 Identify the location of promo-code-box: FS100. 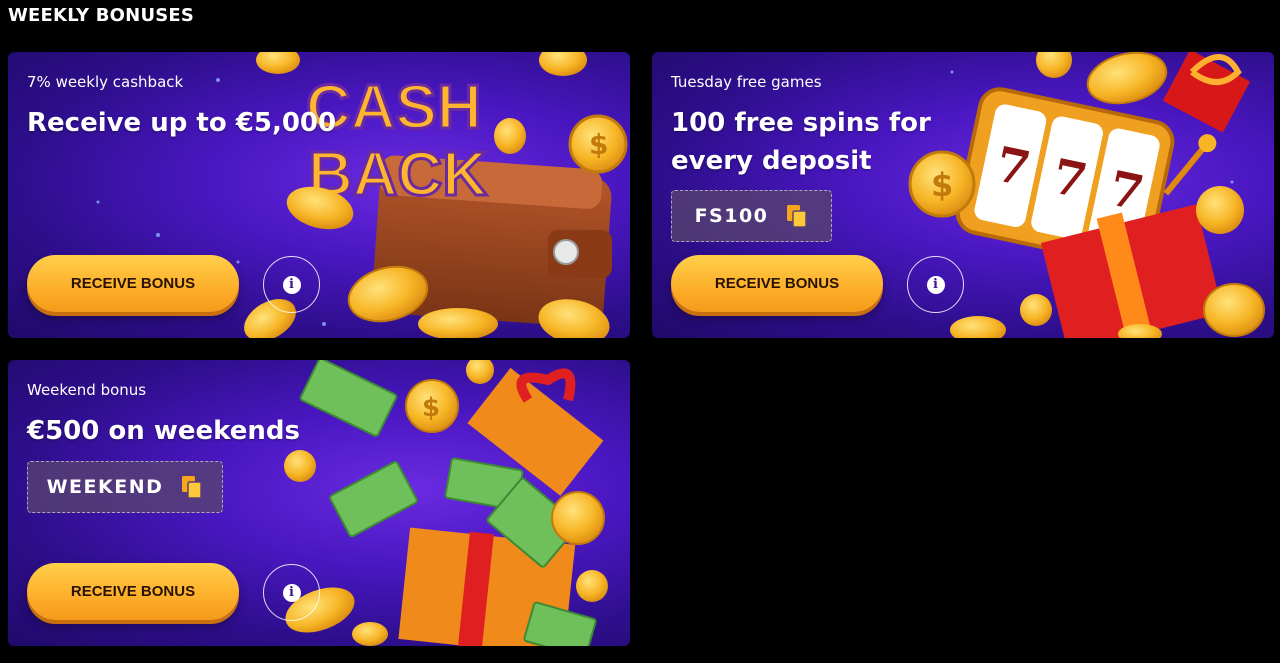
(751, 216).